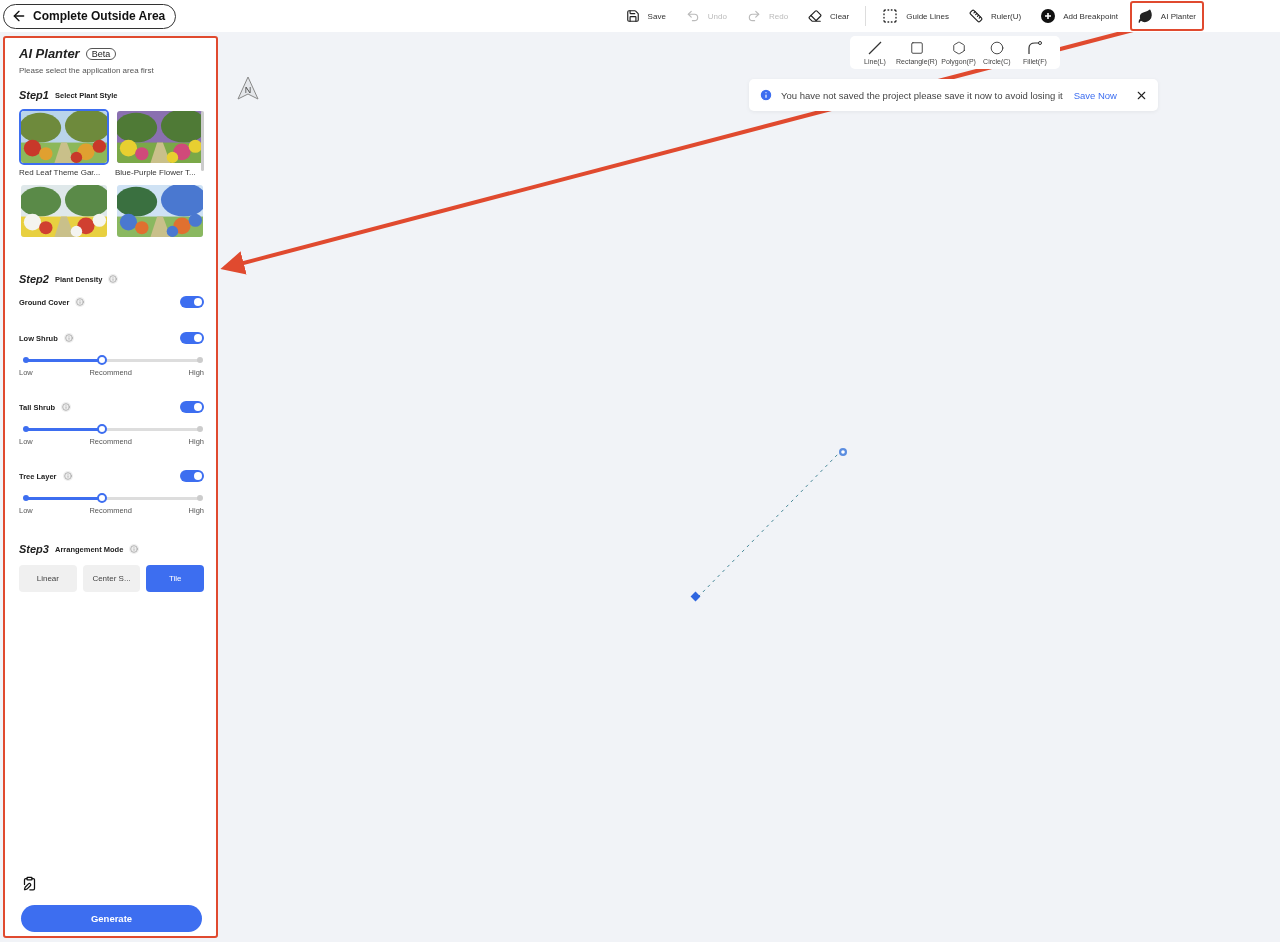  Describe the element at coordinates (48, 578) in the screenshot. I see `arrangement-mode-button: Linear` at that location.